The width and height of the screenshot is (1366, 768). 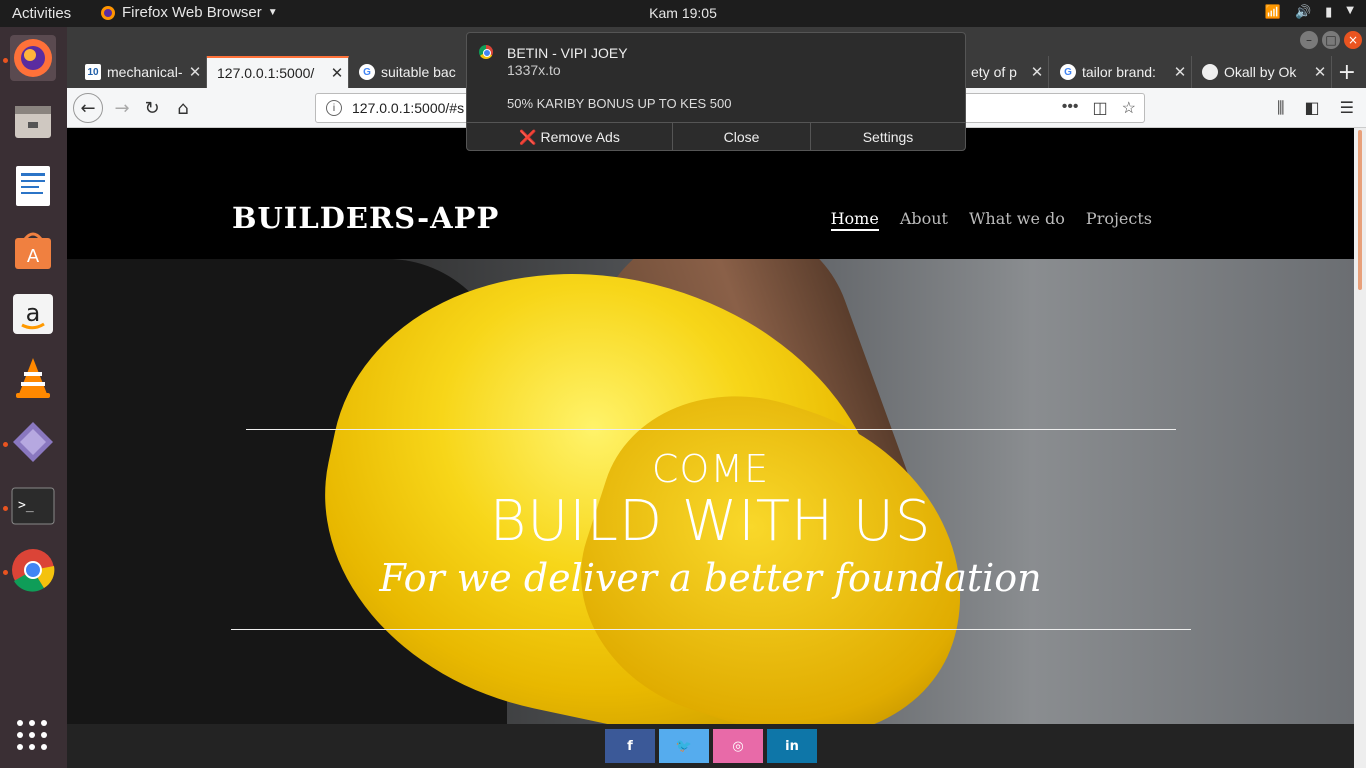 I want to click on hero-tagline: For we deliver a better foundation, so click(x=710, y=578).